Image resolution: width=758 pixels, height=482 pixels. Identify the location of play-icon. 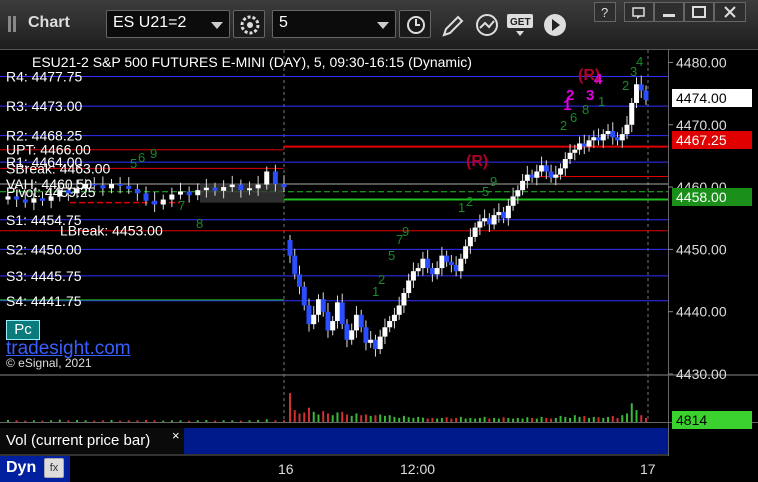
(555, 25).